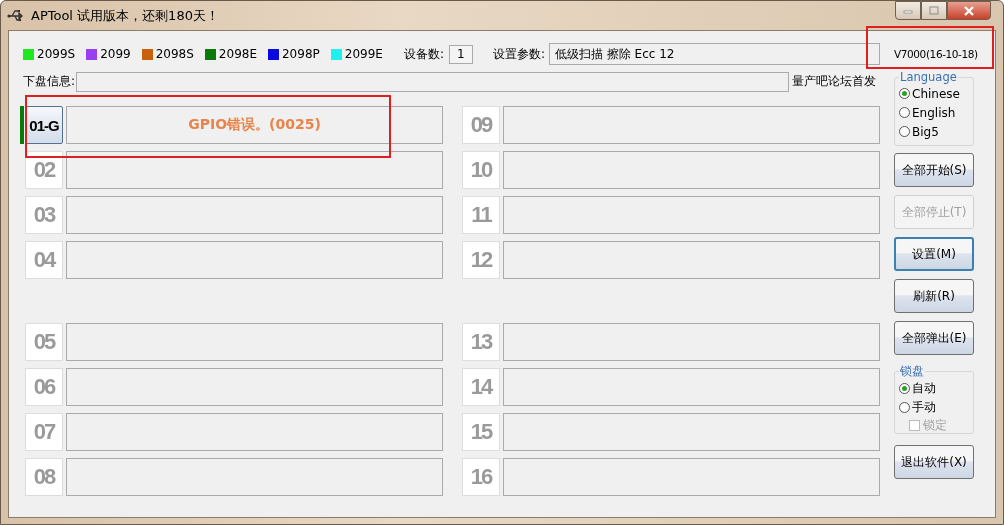  Describe the element at coordinates (481, 260) in the screenshot. I see `port-button: 12` at that location.